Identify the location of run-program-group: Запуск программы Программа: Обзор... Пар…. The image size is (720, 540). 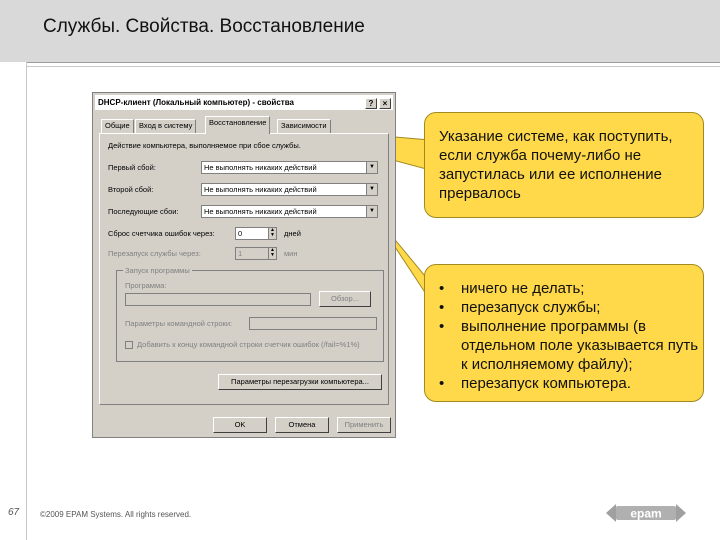
(250, 314).